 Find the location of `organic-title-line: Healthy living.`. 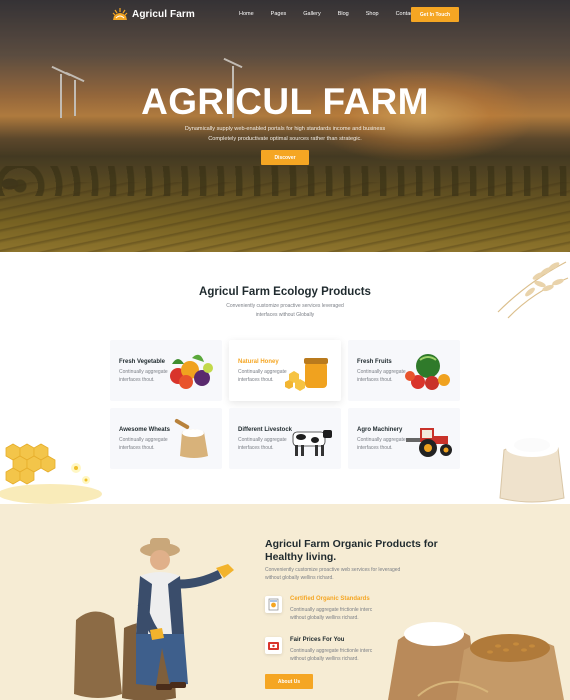

organic-title-line: Healthy living. is located at coordinates (301, 557).